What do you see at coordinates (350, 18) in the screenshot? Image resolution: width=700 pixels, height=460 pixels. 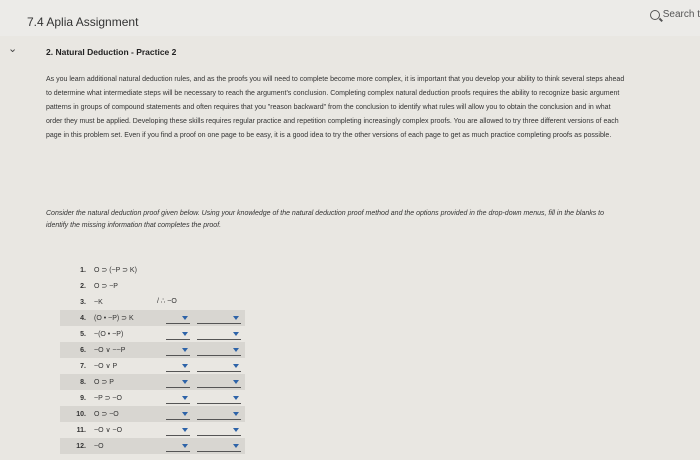 I see `top-bar: 7.4 Aplia Assignment Search t` at bounding box center [350, 18].